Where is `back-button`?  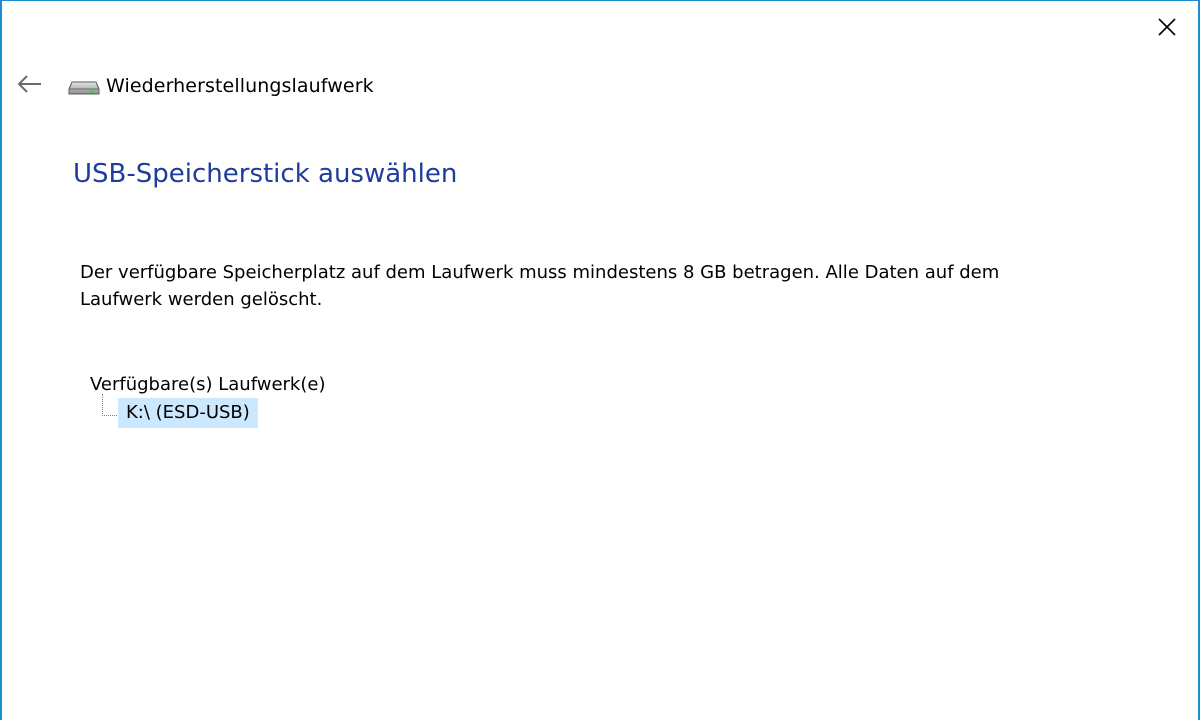
back-button is located at coordinates (30, 86).